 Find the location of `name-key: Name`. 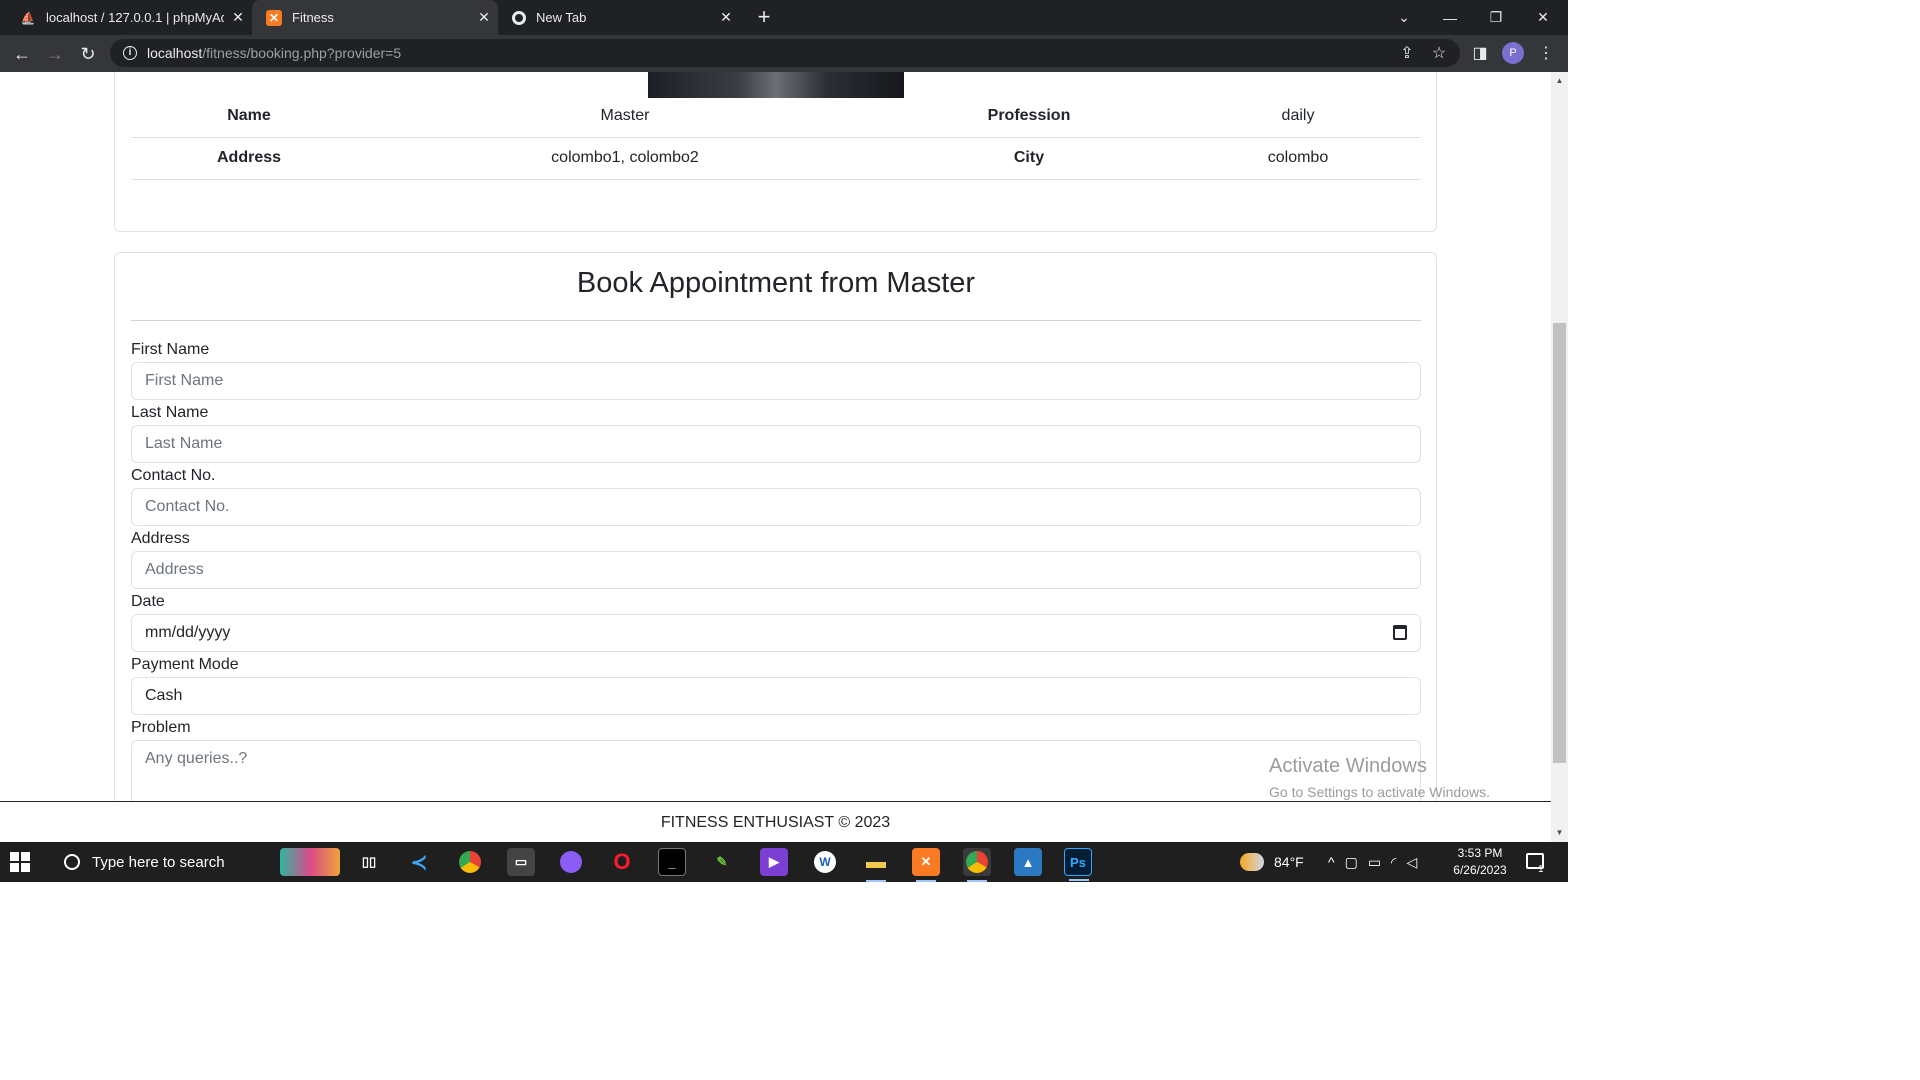

name-key: Name is located at coordinates (249, 116).